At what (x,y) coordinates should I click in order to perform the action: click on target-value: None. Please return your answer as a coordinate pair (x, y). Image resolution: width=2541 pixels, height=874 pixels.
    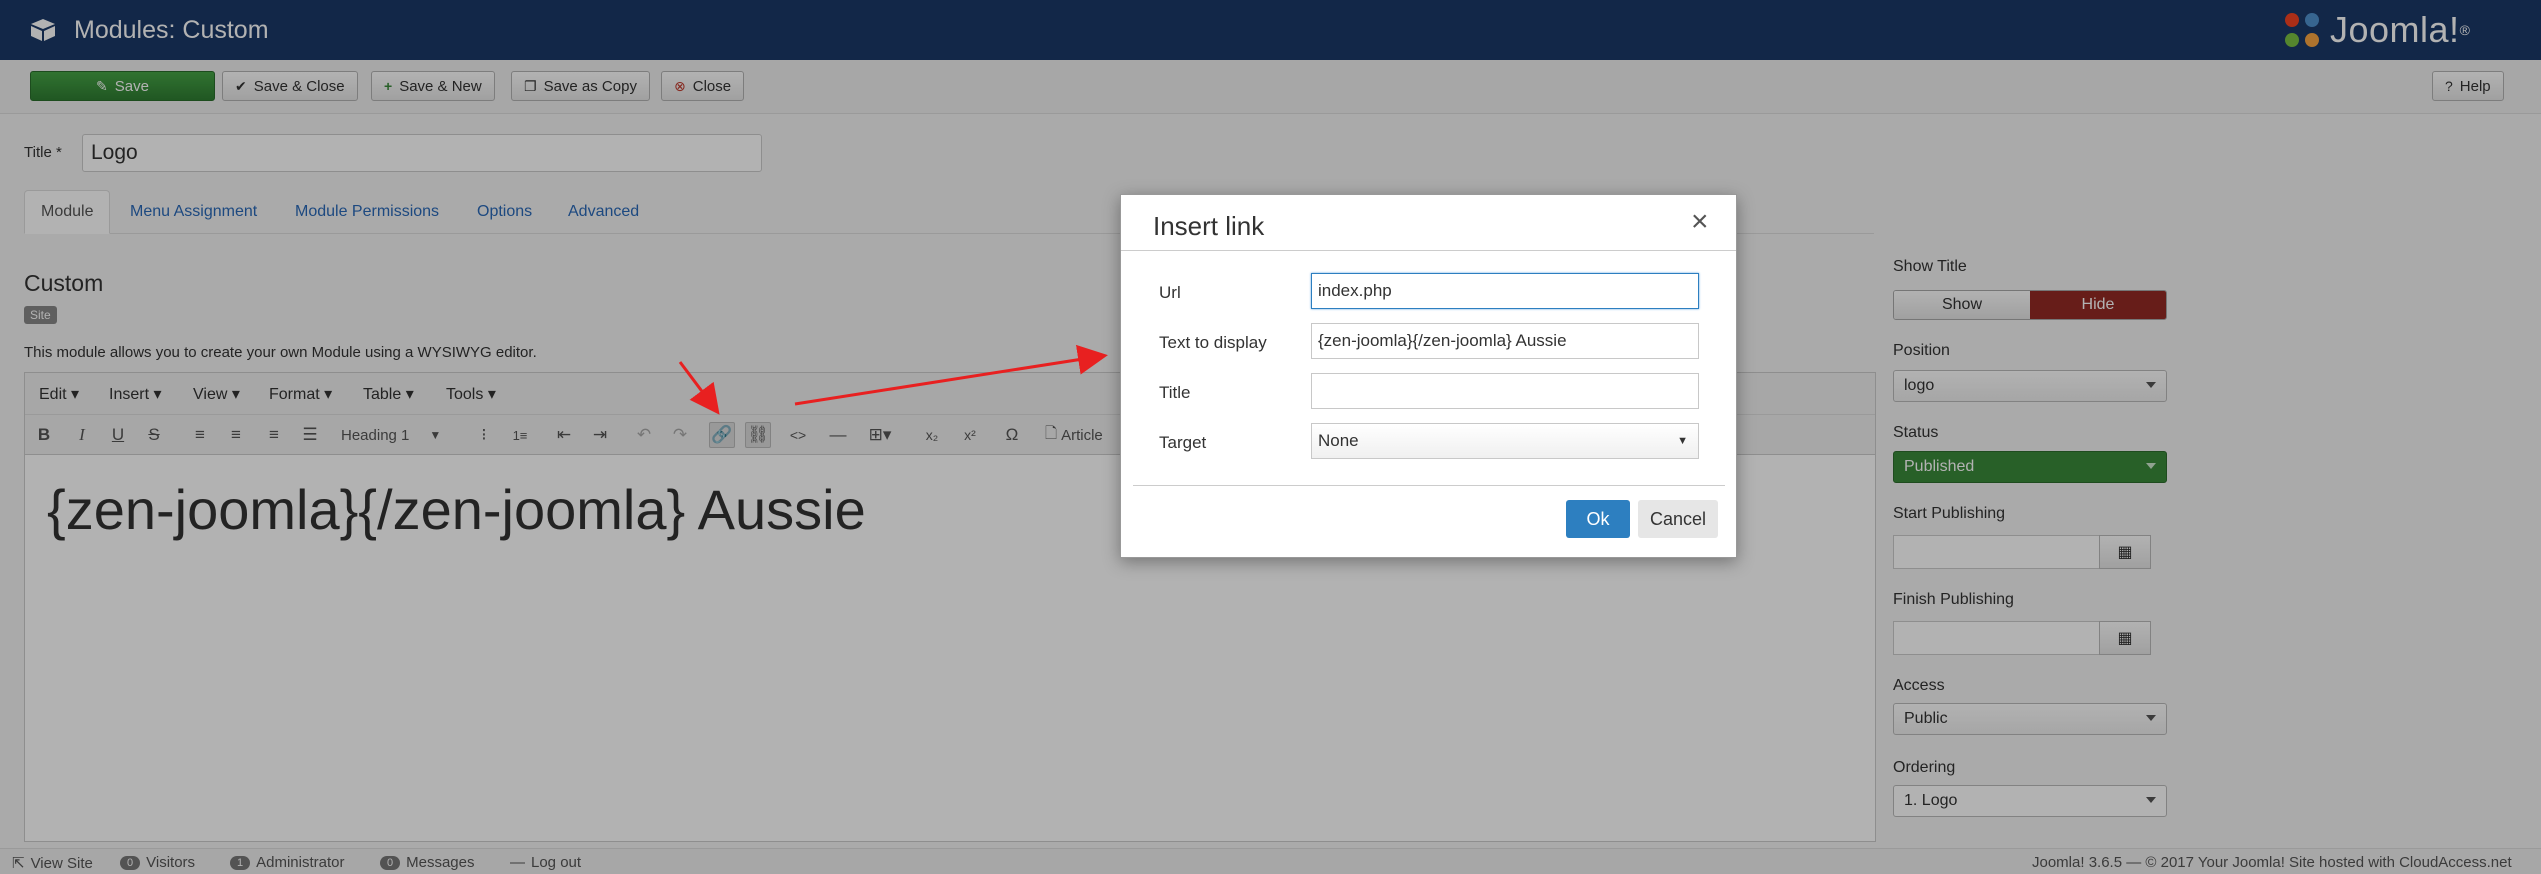
    Looking at the image, I should click on (1338, 440).